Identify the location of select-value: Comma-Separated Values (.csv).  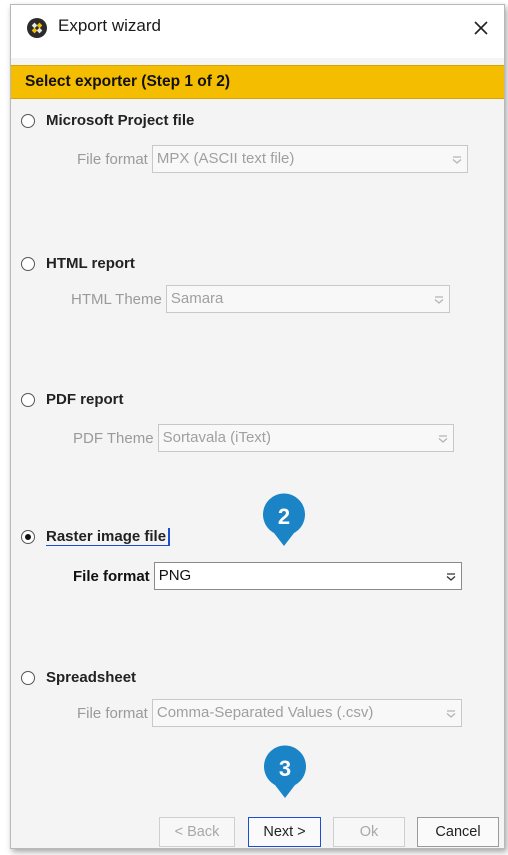
(265, 712).